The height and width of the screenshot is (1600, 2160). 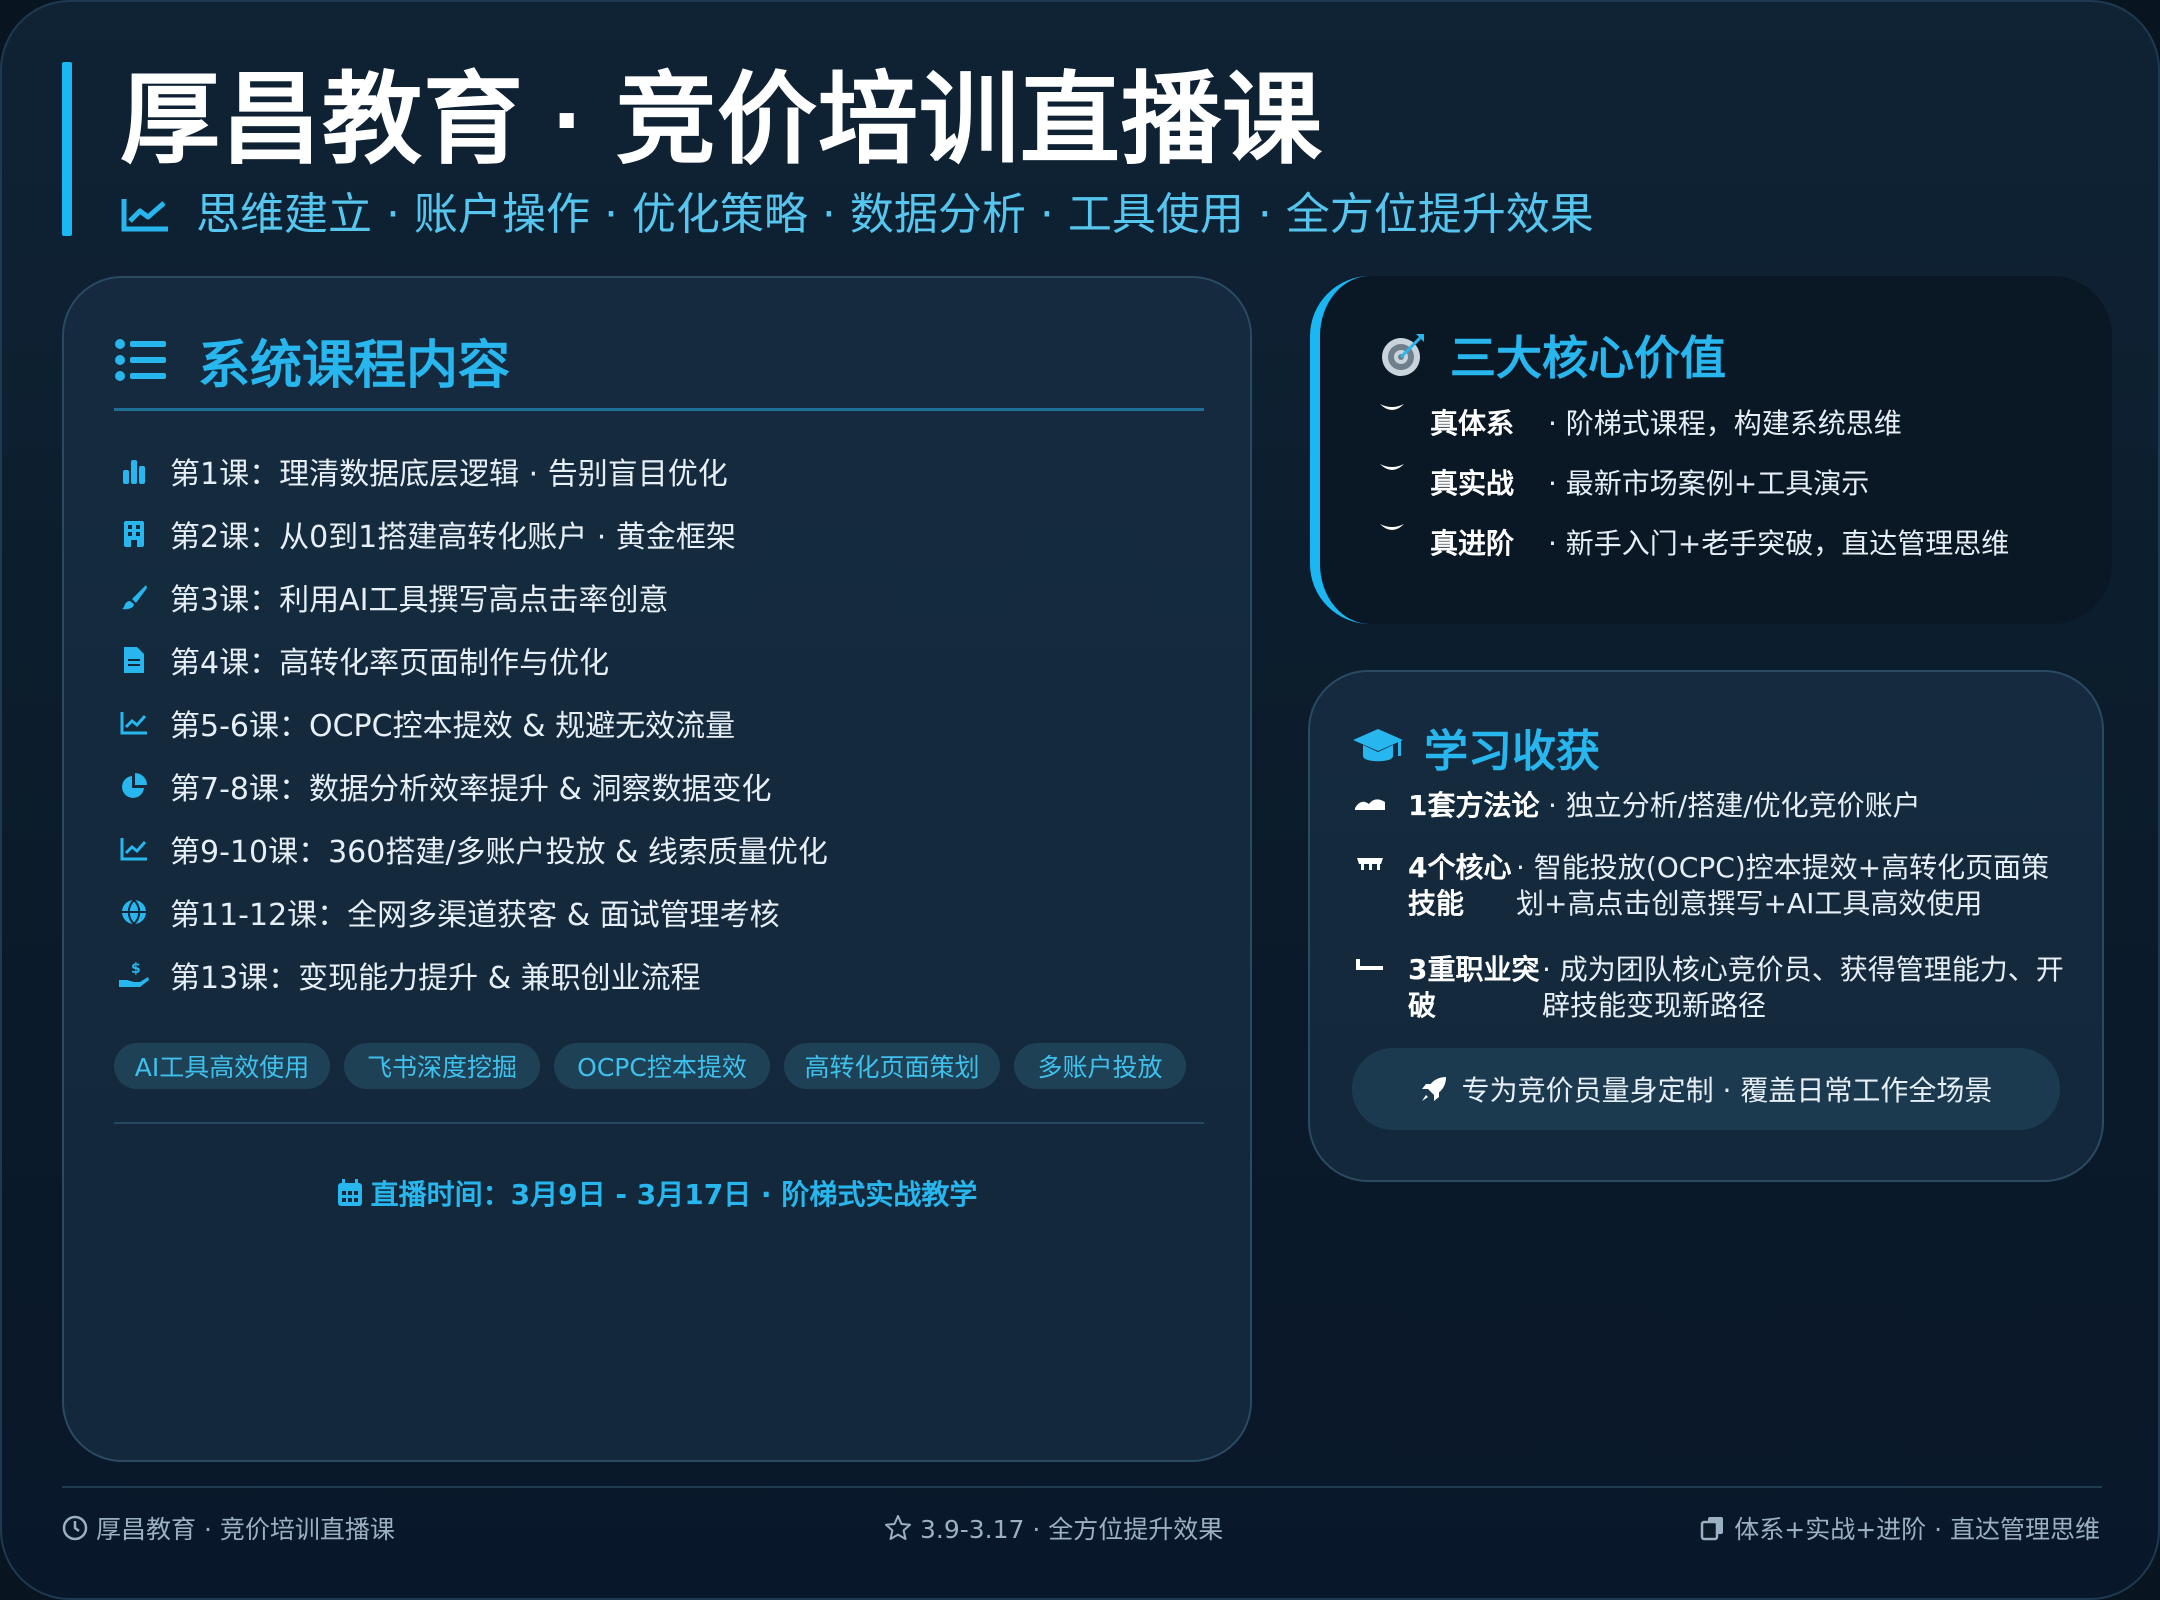 What do you see at coordinates (1917, 1529) in the screenshot?
I see `footer-right-text: 体系+实战+进阶 · 直达管理思维` at bounding box center [1917, 1529].